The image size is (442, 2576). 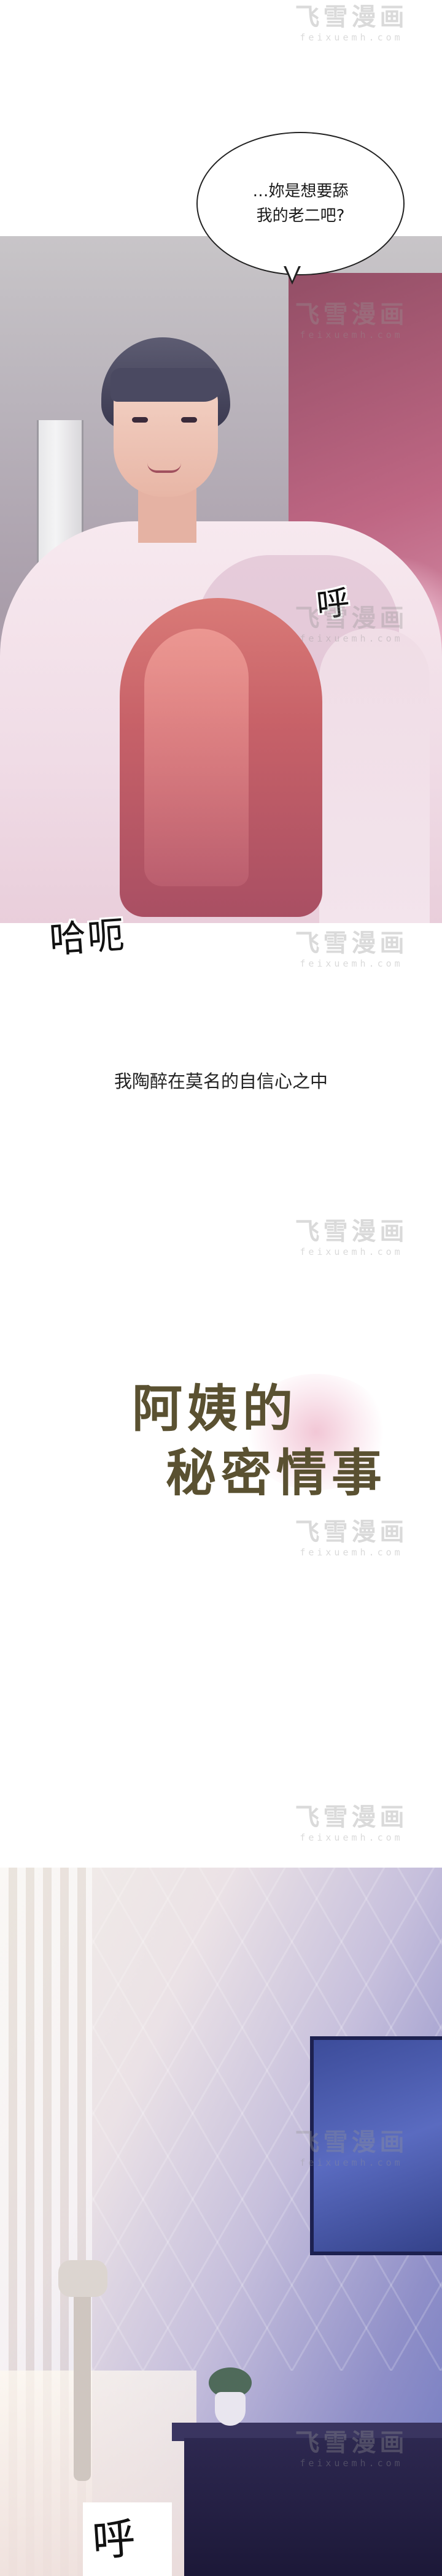 What do you see at coordinates (167, 385) in the screenshot?
I see `man-fringe` at bounding box center [167, 385].